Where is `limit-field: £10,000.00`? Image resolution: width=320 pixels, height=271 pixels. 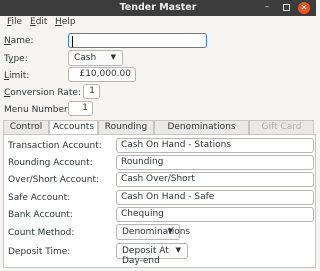 limit-field: £10,000.00 is located at coordinates (102, 74).